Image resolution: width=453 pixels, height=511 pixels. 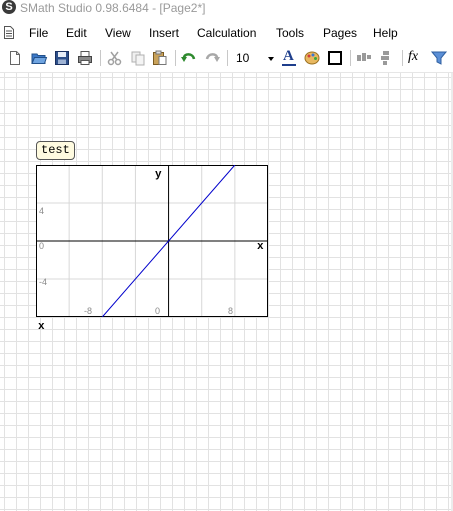 What do you see at coordinates (385, 33) in the screenshot?
I see `menu-help: Help` at bounding box center [385, 33].